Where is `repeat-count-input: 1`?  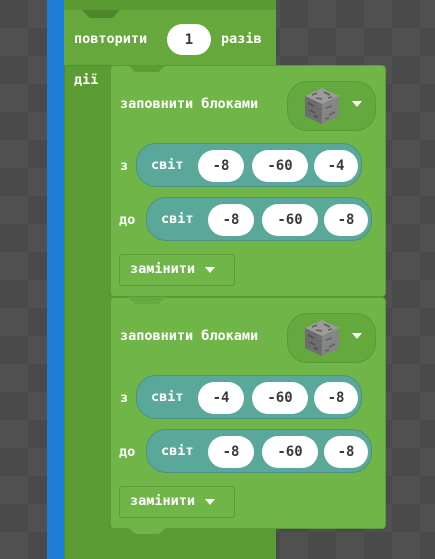 repeat-count-input: 1 is located at coordinates (189, 39).